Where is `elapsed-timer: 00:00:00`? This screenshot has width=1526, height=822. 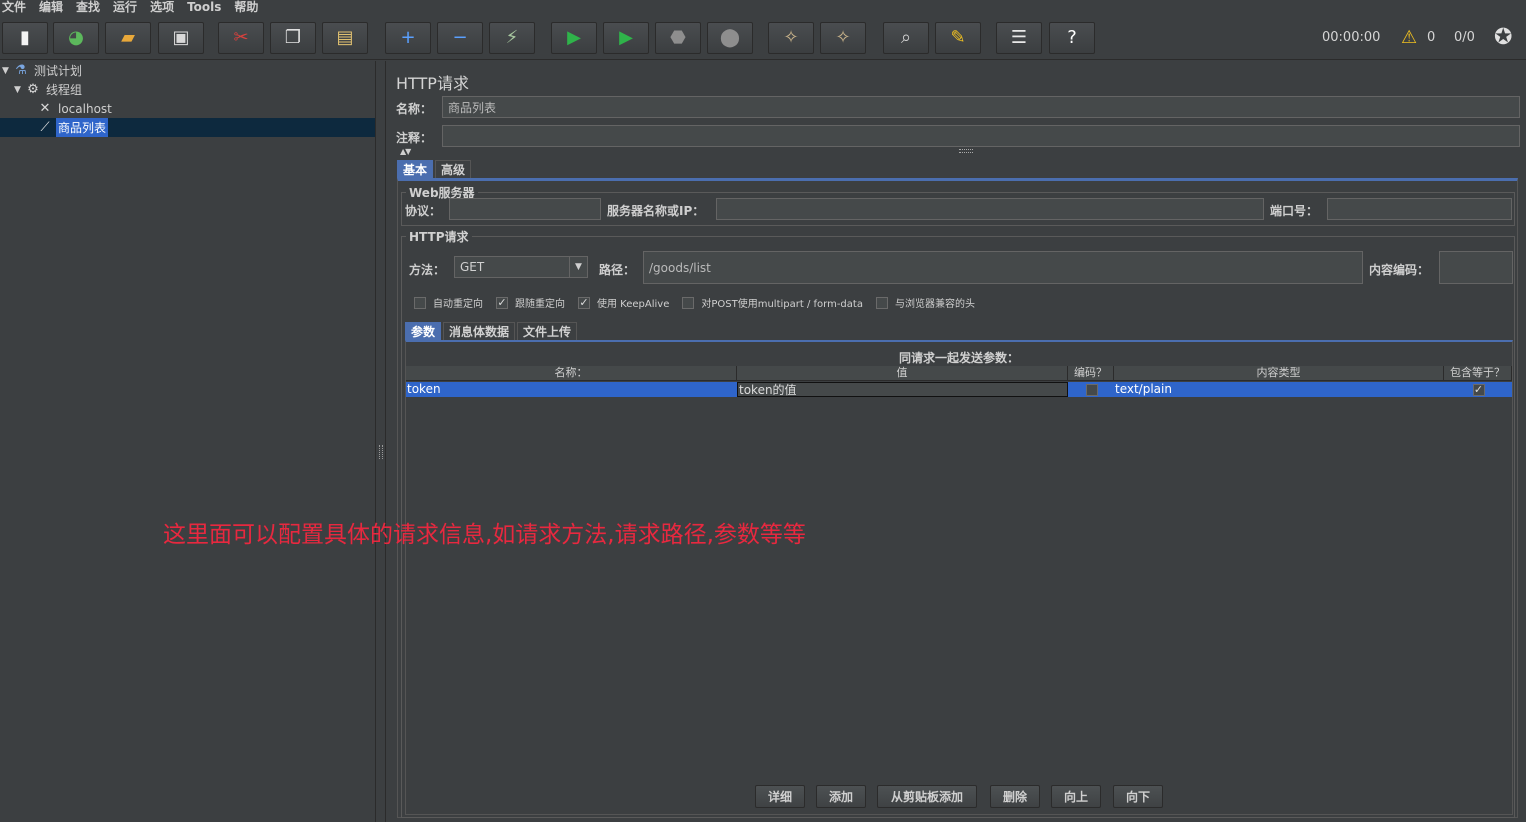 elapsed-timer: 00:00:00 is located at coordinates (1351, 37).